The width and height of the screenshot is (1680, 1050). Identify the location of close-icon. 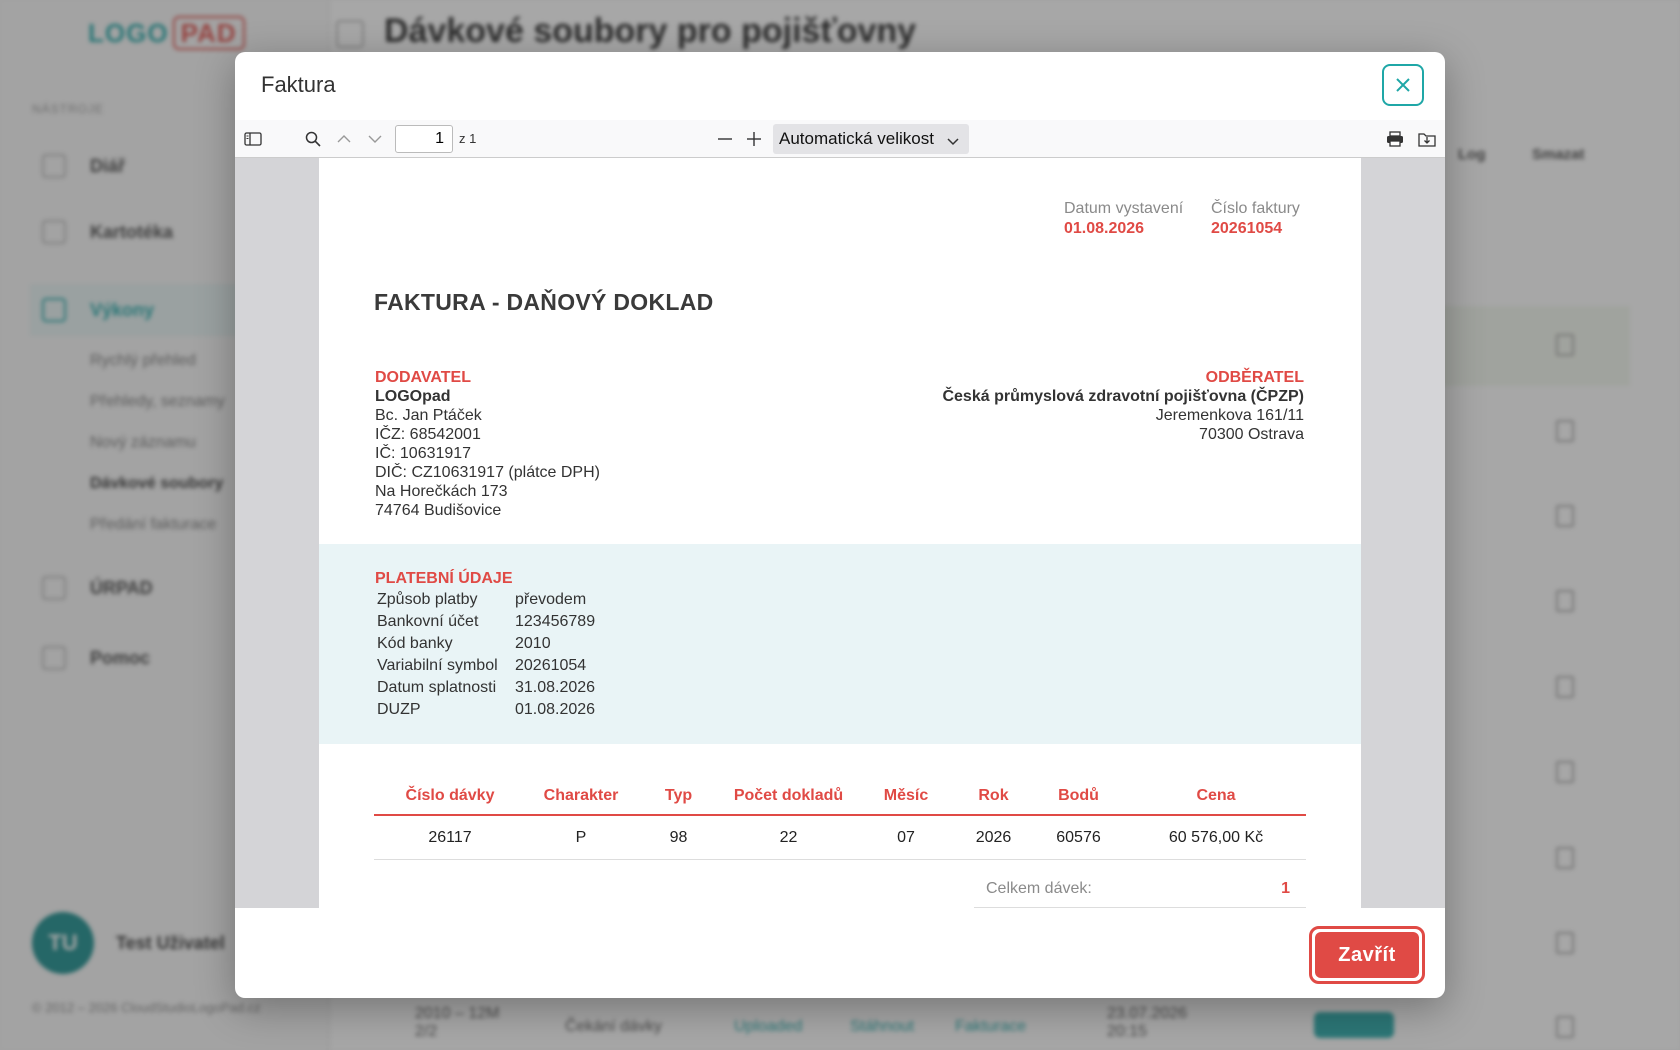
(1403, 85).